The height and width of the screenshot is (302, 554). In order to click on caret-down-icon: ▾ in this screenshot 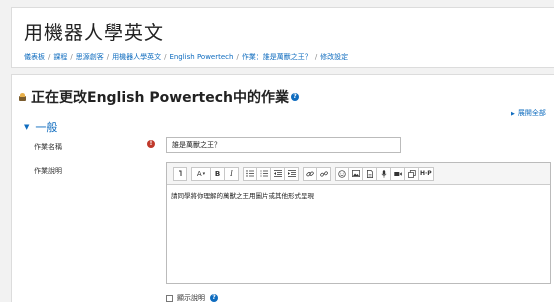, I will do `click(204, 173)`.